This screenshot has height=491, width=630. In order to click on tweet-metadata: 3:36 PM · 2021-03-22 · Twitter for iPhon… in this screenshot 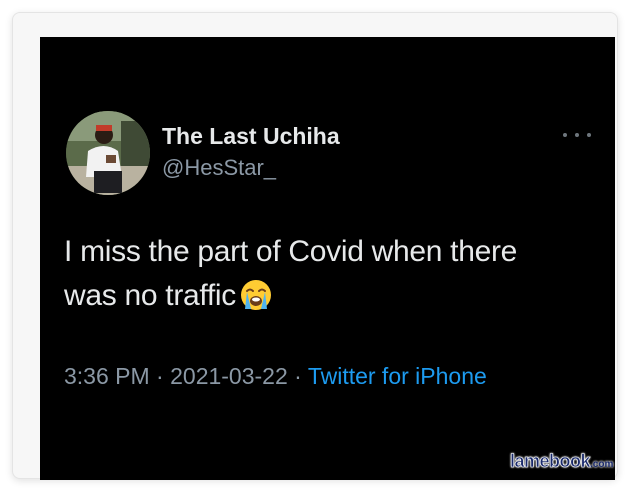, I will do `click(275, 376)`.